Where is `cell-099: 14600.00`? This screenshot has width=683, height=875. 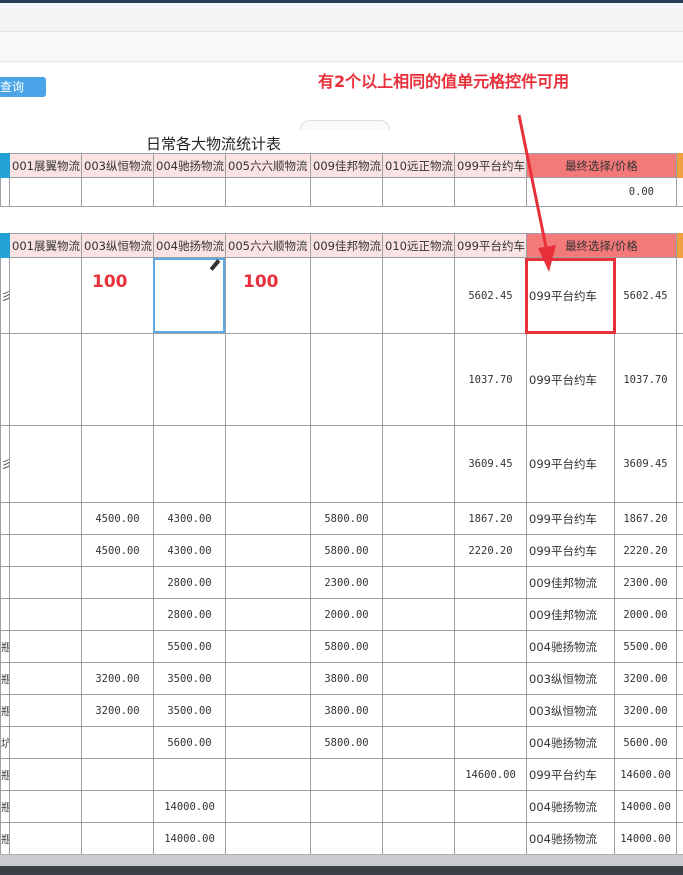 cell-099: 14600.00 is located at coordinates (490, 774).